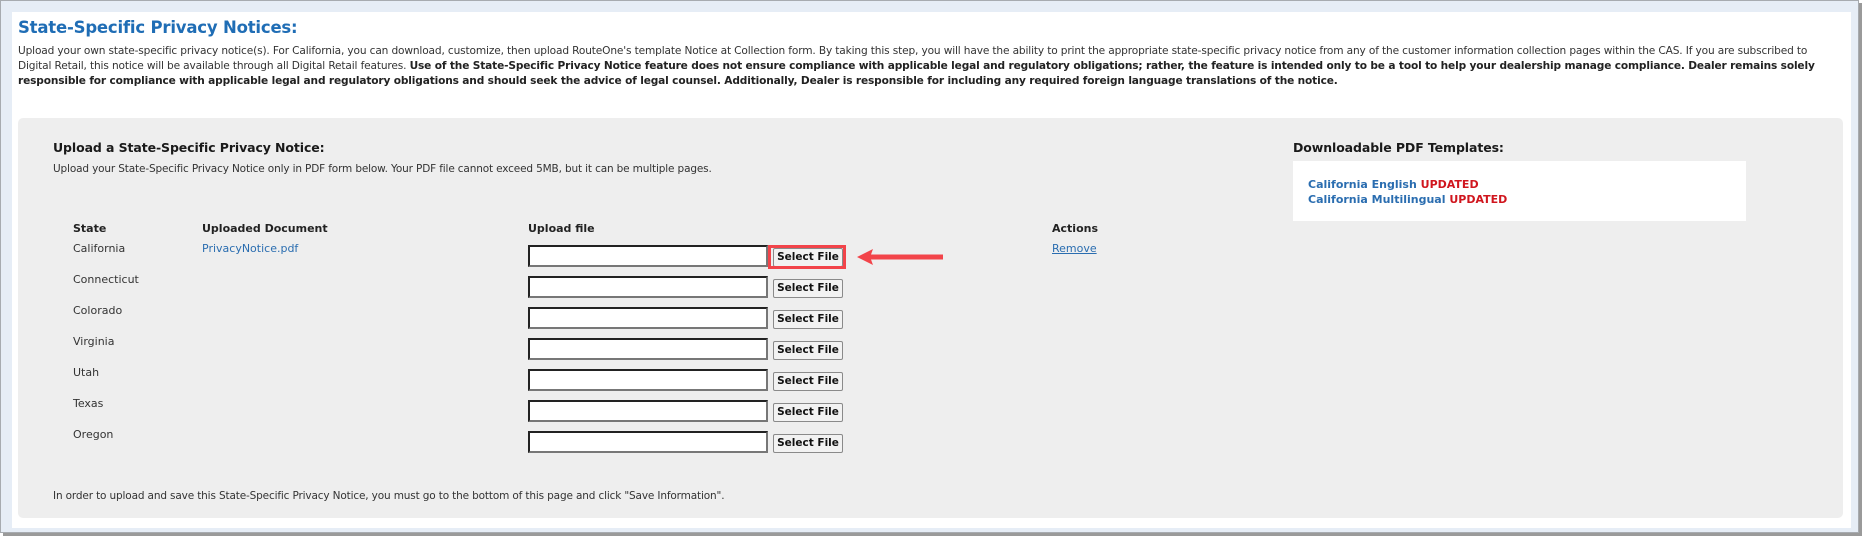 The width and height of the screenshot is (1868, 544). I want to click on column-header-state: State, so click(90, 228).